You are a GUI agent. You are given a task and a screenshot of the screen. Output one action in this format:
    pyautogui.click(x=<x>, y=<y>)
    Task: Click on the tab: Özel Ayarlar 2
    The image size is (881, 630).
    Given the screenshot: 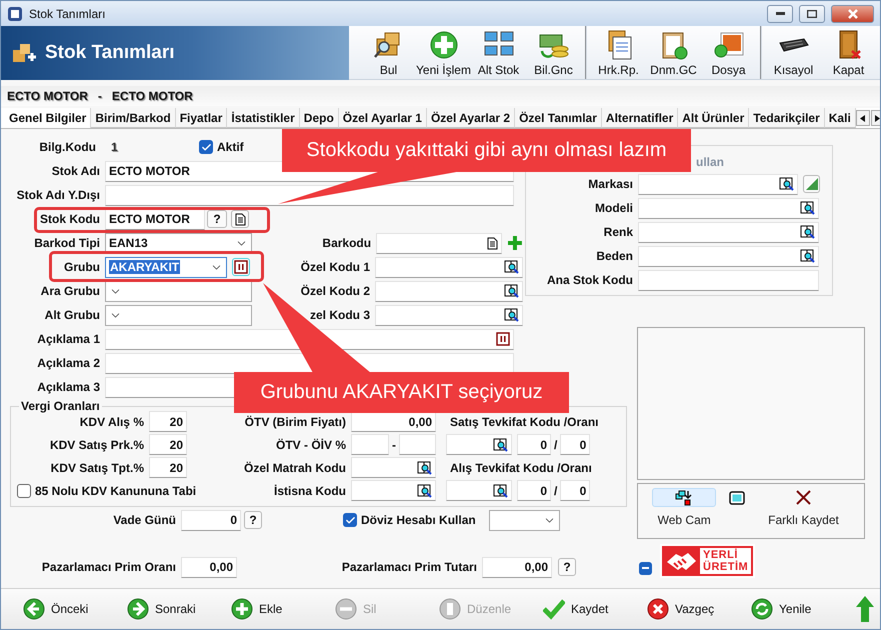 What is the action you would take?
    pyautogui.click(x=471, y=118)
    